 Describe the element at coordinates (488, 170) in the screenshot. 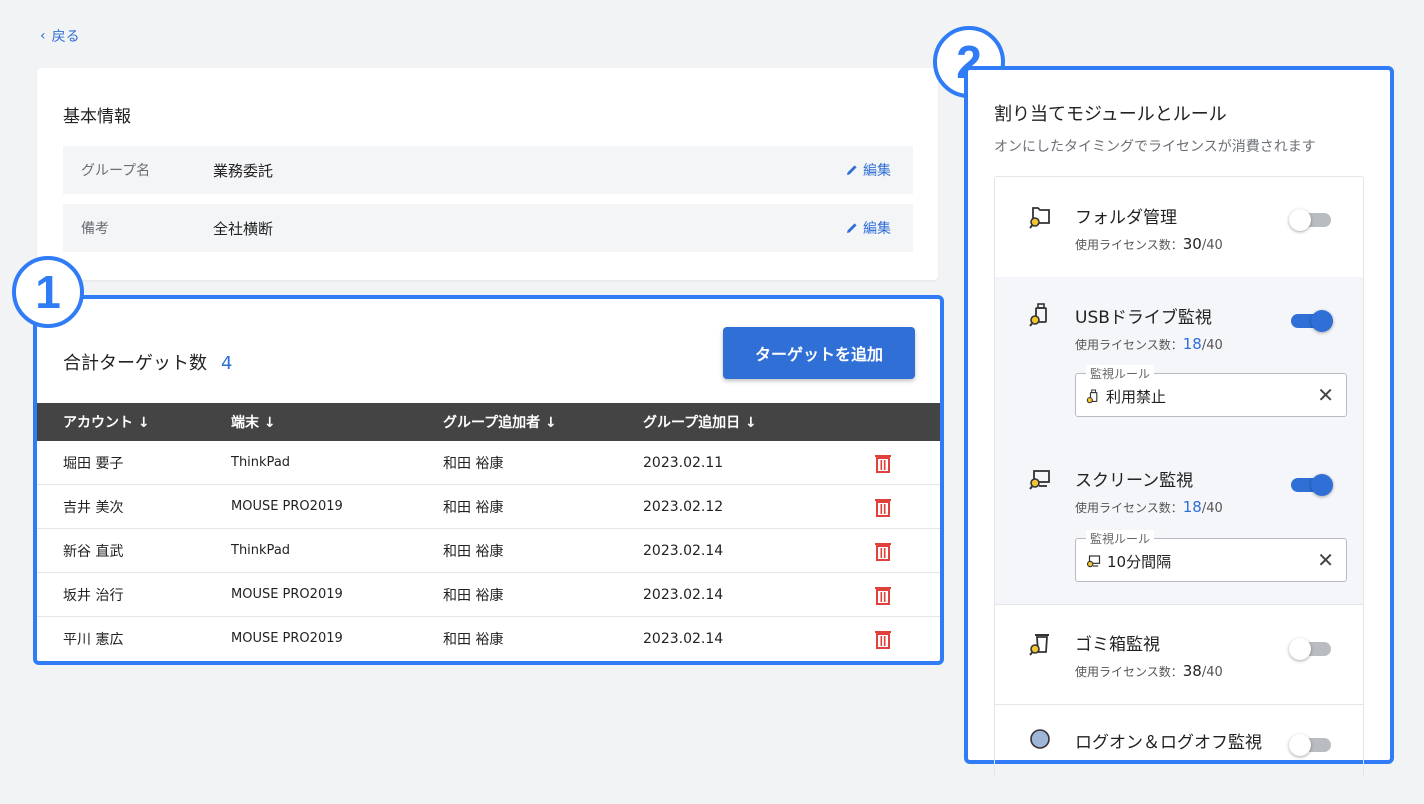

I see `info-row-group-name: グループ名 業務委託 編集` at that location.